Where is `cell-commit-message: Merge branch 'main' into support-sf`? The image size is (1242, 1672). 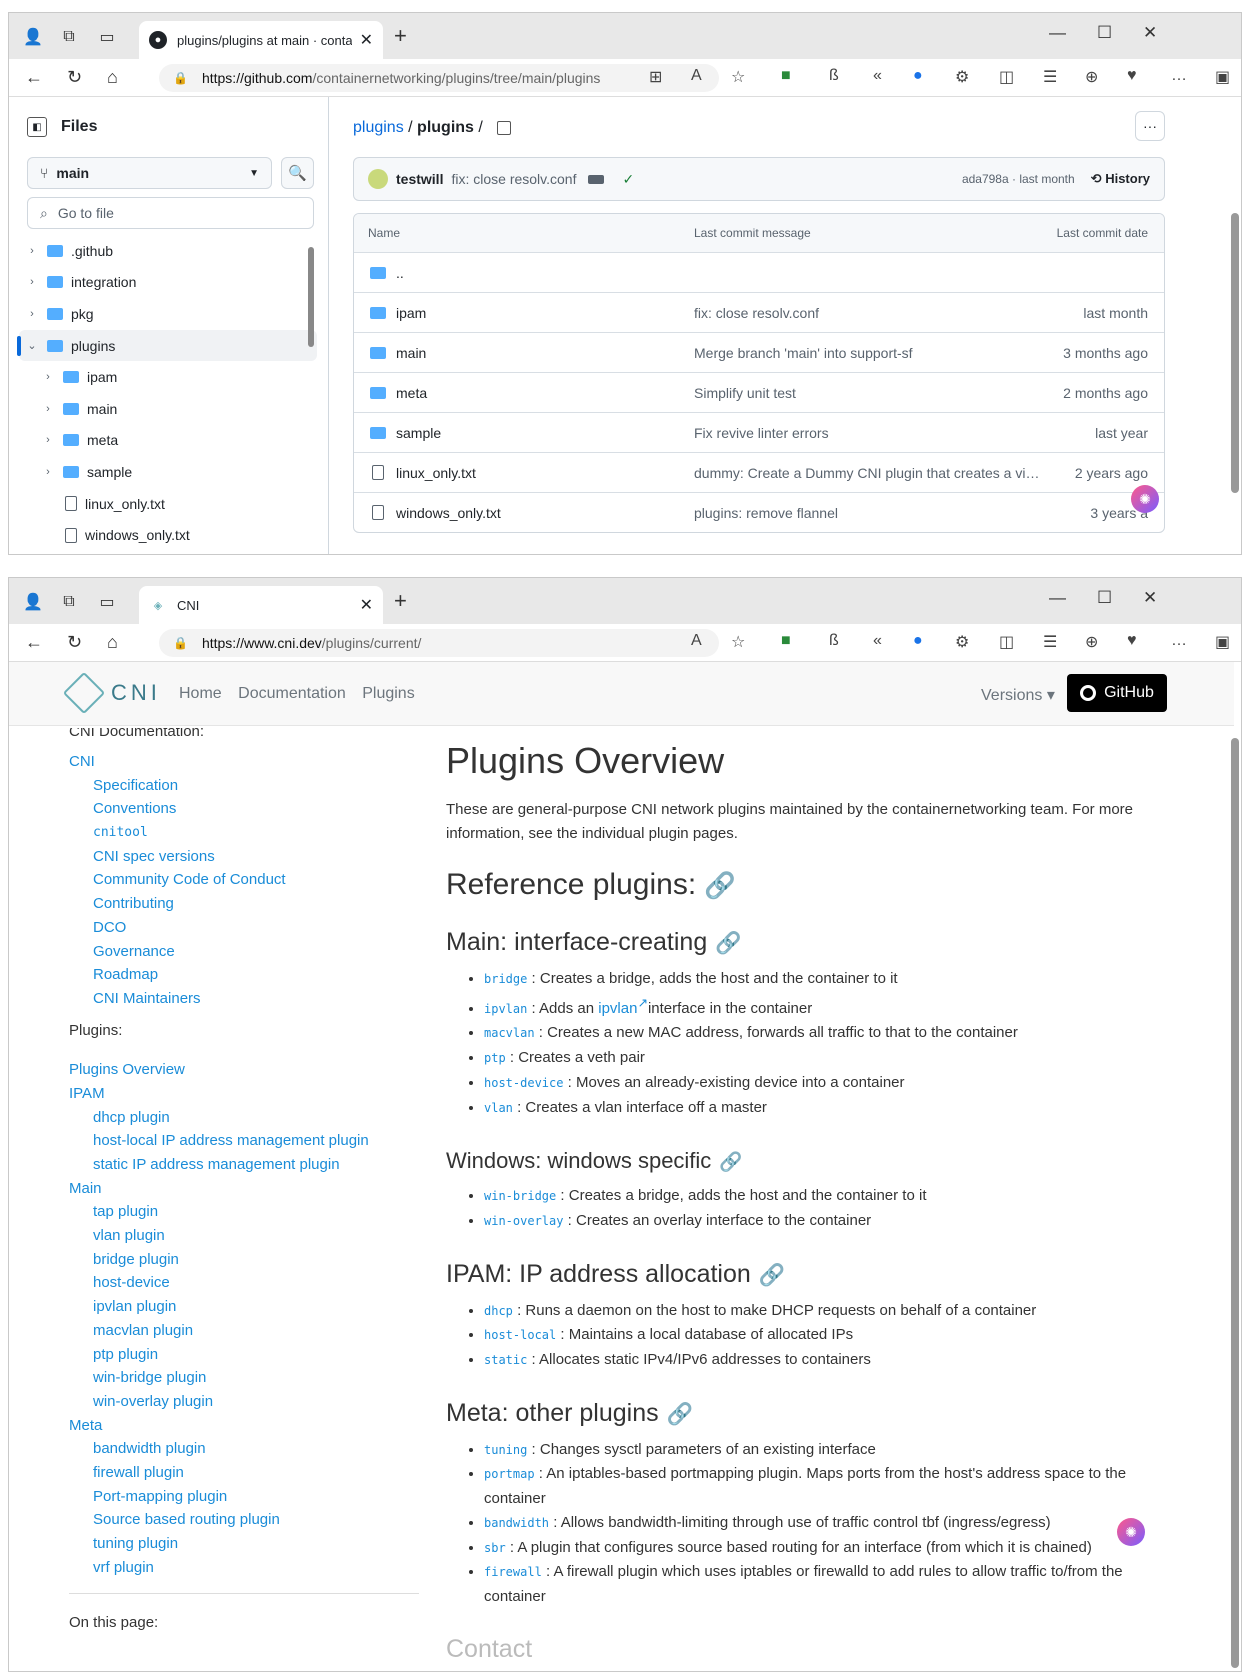
cell-commit-message: Merge branch 'main' into support-sf is located at coordinates (869, 353).